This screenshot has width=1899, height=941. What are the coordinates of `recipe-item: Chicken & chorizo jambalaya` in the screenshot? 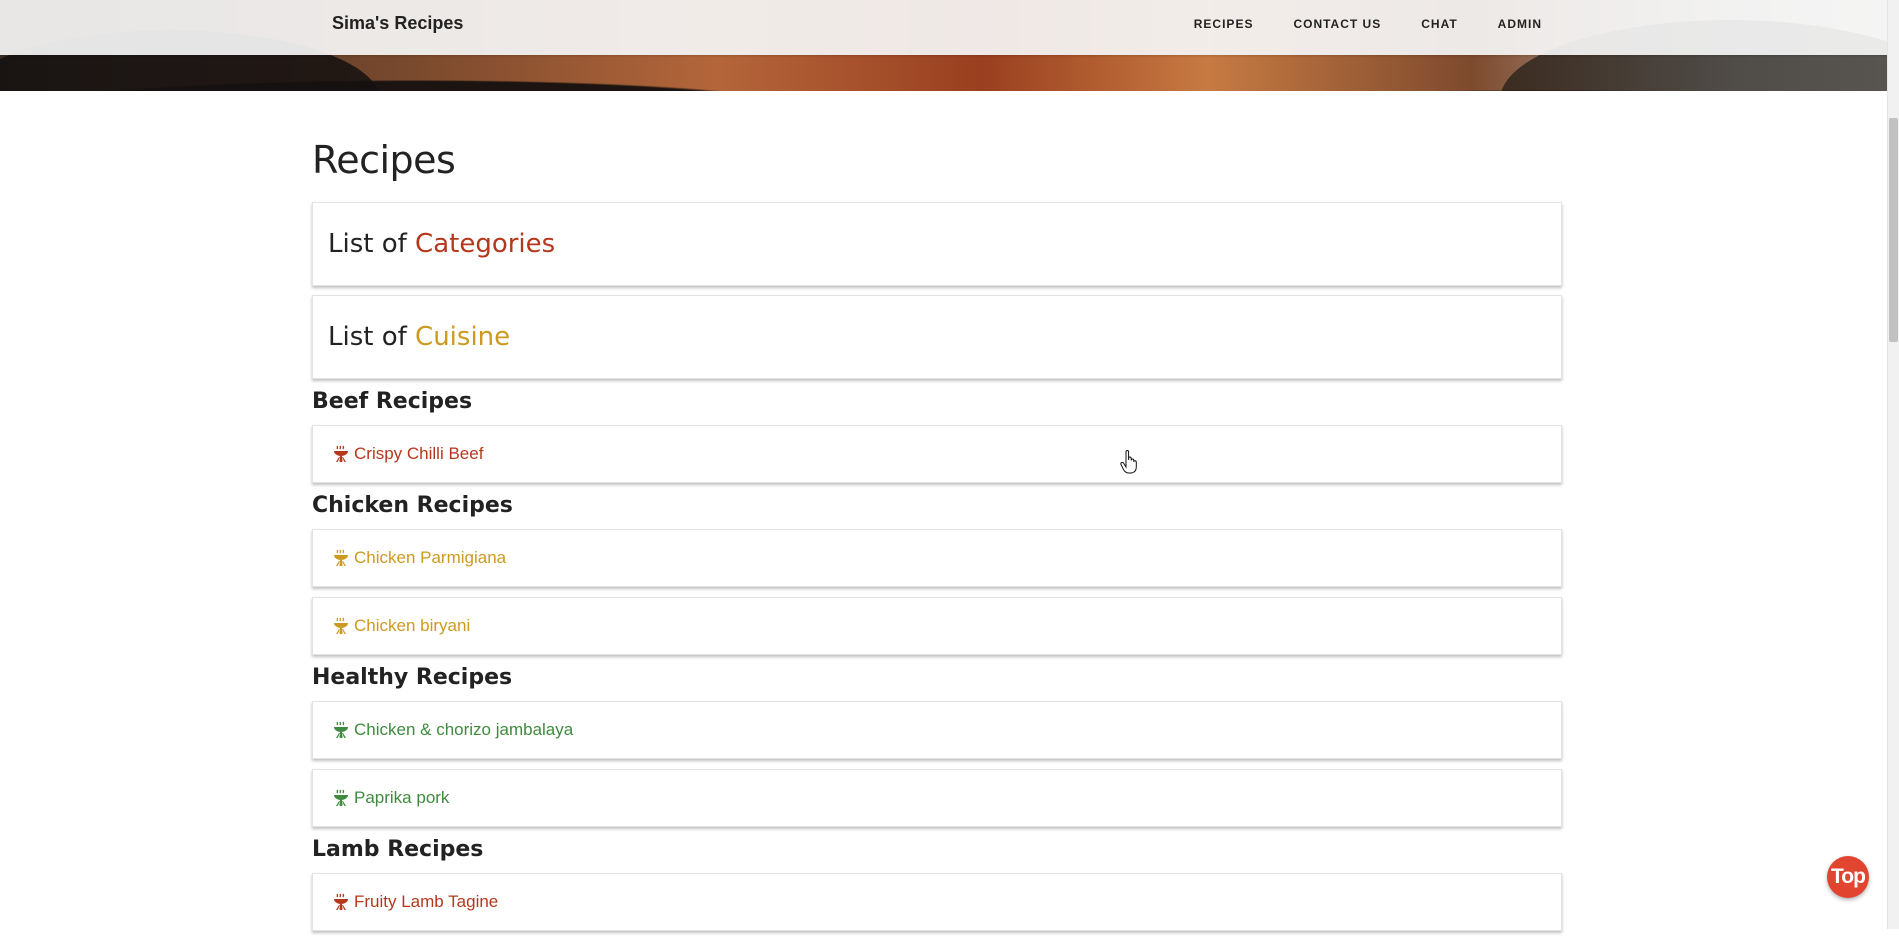 It's located at (937, 730).